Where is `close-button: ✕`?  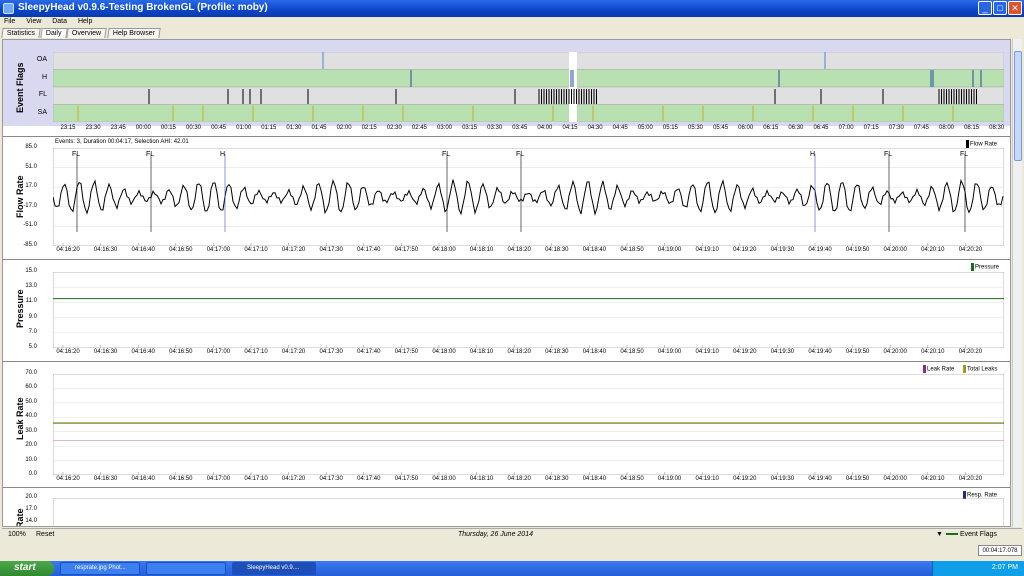 close-button: ✕ is located at coordinates (1015, 8).